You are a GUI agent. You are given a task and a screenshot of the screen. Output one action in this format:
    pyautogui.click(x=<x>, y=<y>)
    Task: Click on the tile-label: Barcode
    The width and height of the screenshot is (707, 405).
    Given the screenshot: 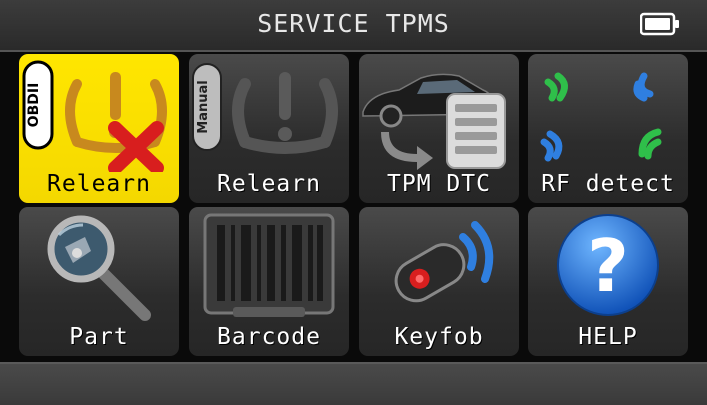 What is the action you would take?
    pyautogui.click(x=269, y=337)
    